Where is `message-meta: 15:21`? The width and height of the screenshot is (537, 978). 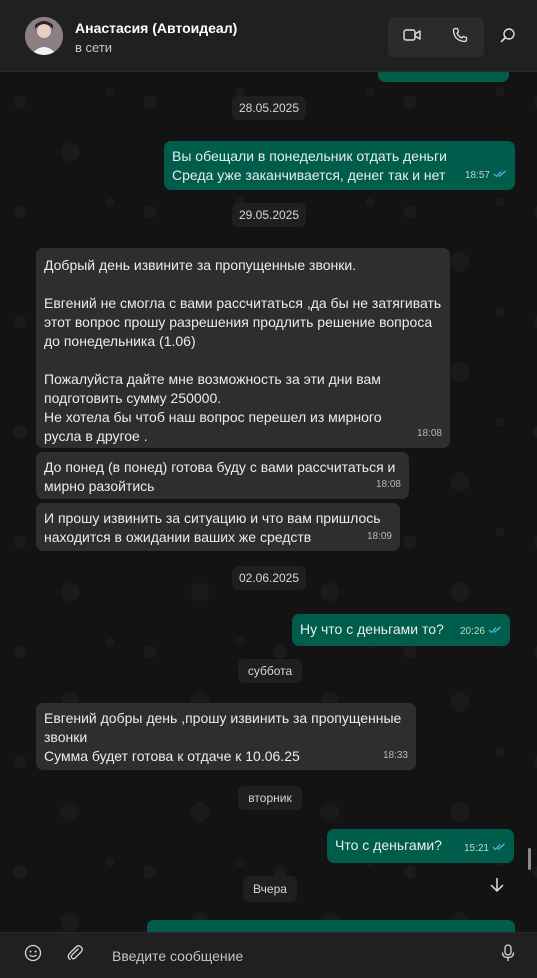 message-meta: 15:21 is located at coordinates (485, 848).